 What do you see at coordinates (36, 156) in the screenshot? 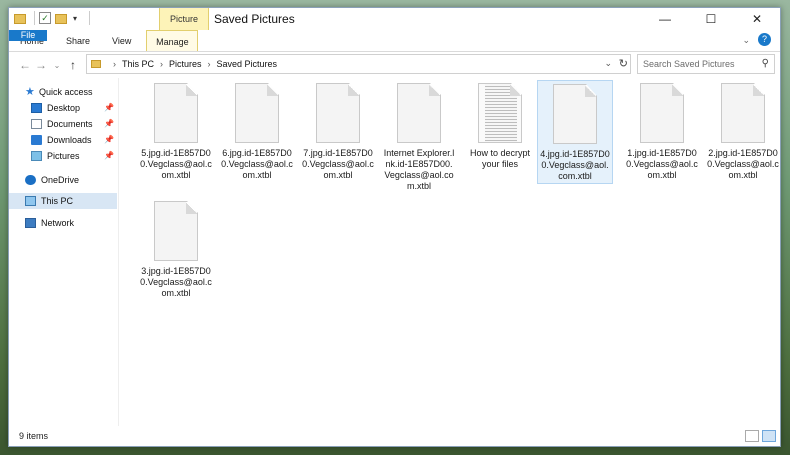
I see `pictures-icon` at bounding box center [36, 156].